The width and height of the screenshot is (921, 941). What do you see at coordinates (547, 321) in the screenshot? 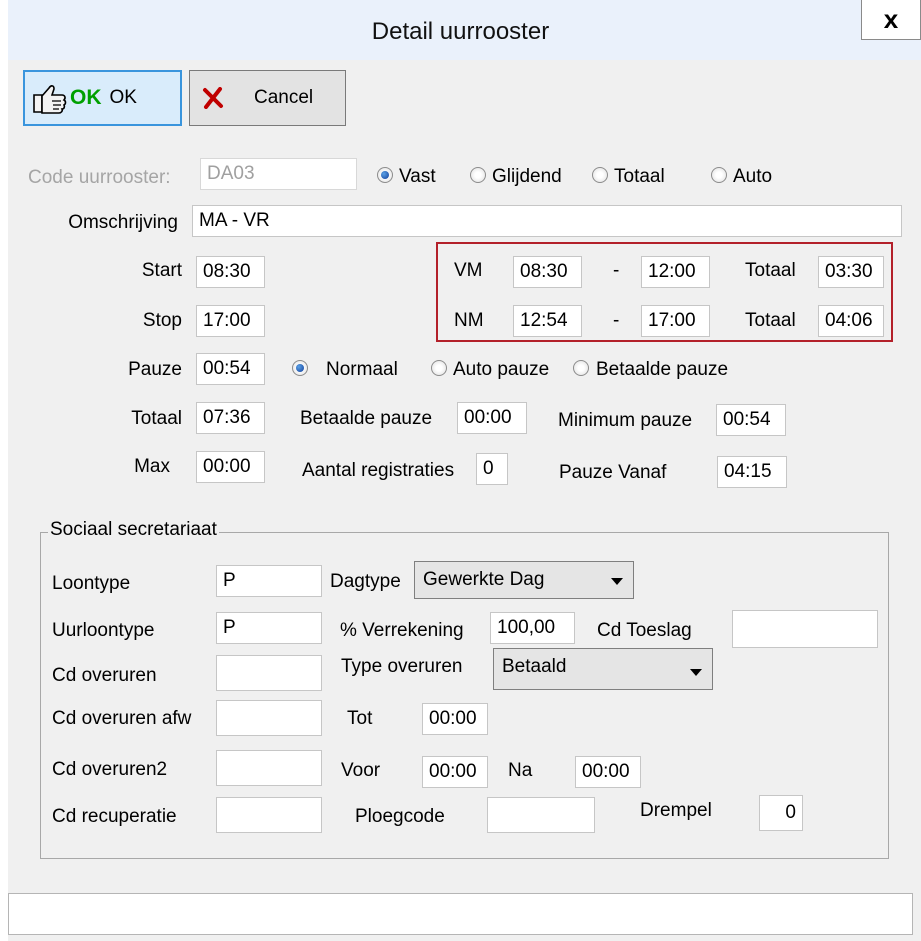
I see `nm-from-field: 12:54` at bounding box center [547, 321].